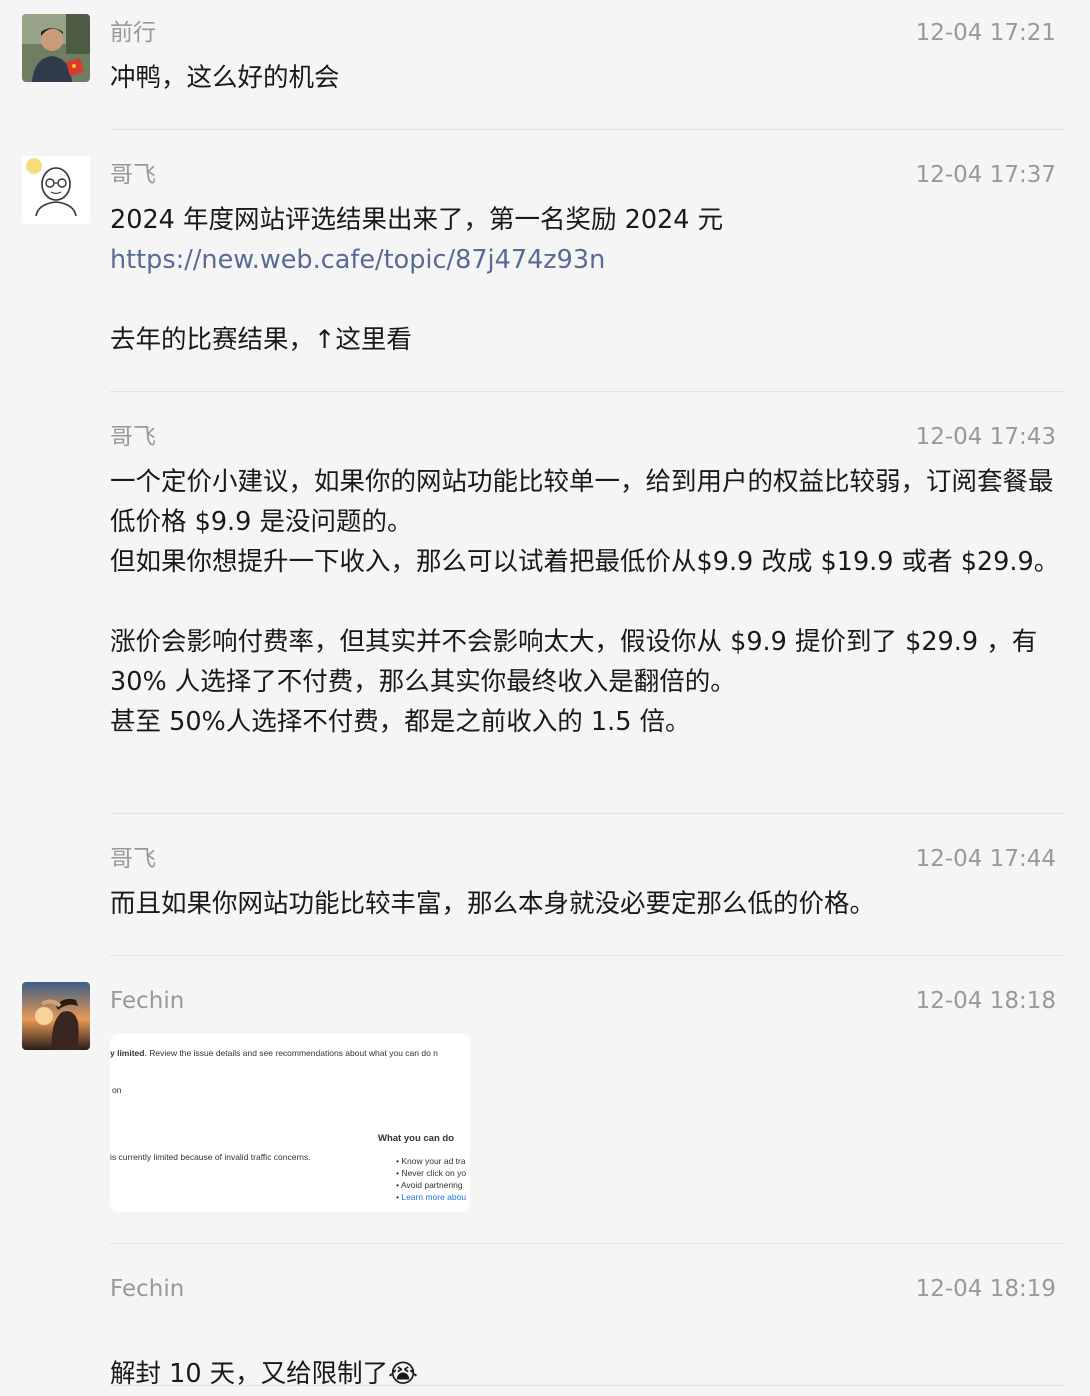 This screenshot has height=1396, width=1090. Describe the element at coordinates (985, 437) in the screenshot. I see `message-time: 12-04 17:43` at that location.